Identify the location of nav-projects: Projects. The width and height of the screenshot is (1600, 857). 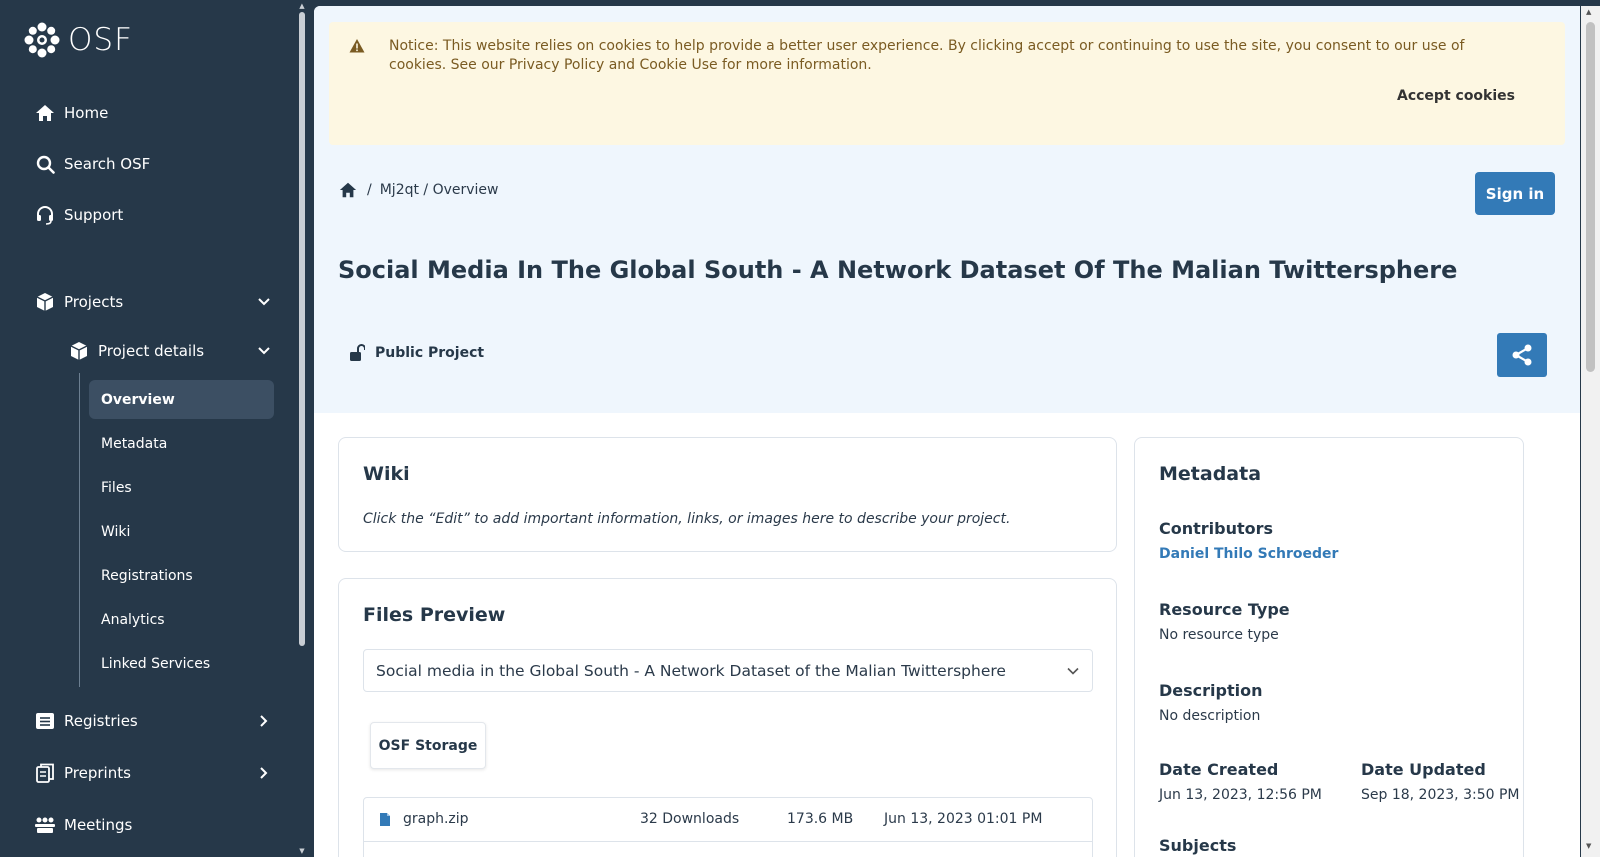
(152, 302).